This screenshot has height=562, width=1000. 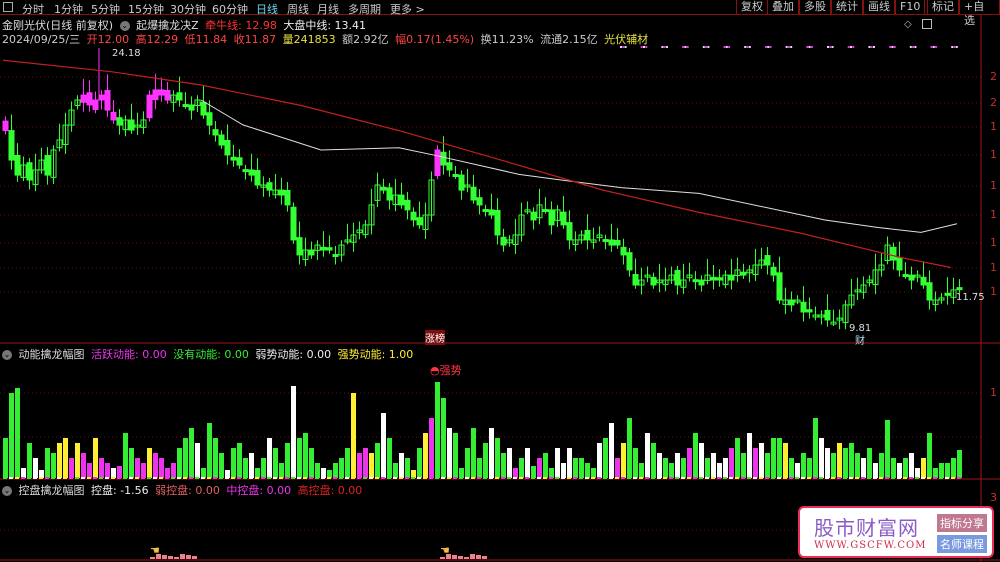 What do you see at coordinates (41, 39) in the screenshot?
I see `date: 2024/09/25/三` at bounding box center [41, 39].